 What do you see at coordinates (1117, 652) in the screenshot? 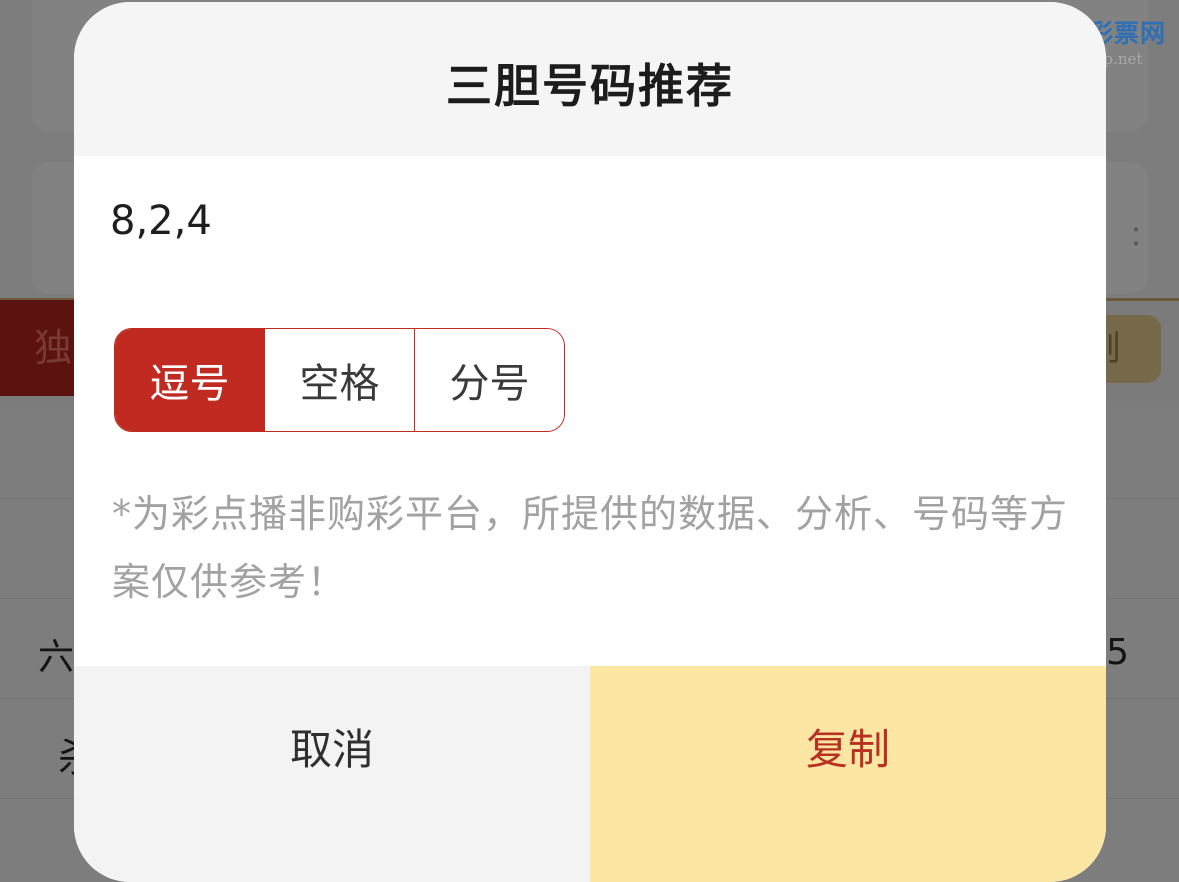
I see `background-row-value: 5` at bounding box center [1117, 652].